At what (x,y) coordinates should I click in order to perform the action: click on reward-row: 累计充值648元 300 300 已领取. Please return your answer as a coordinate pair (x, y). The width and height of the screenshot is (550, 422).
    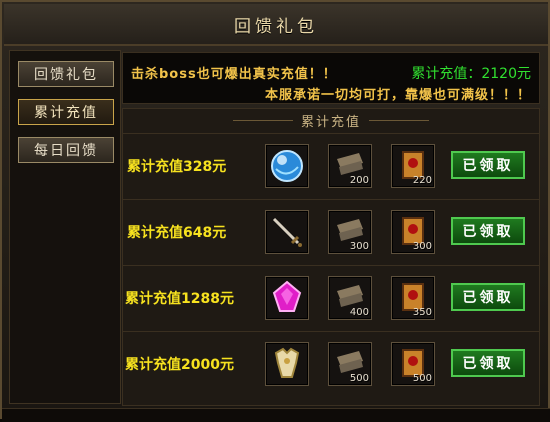
    Looking at the image, I should click on (331, 232).